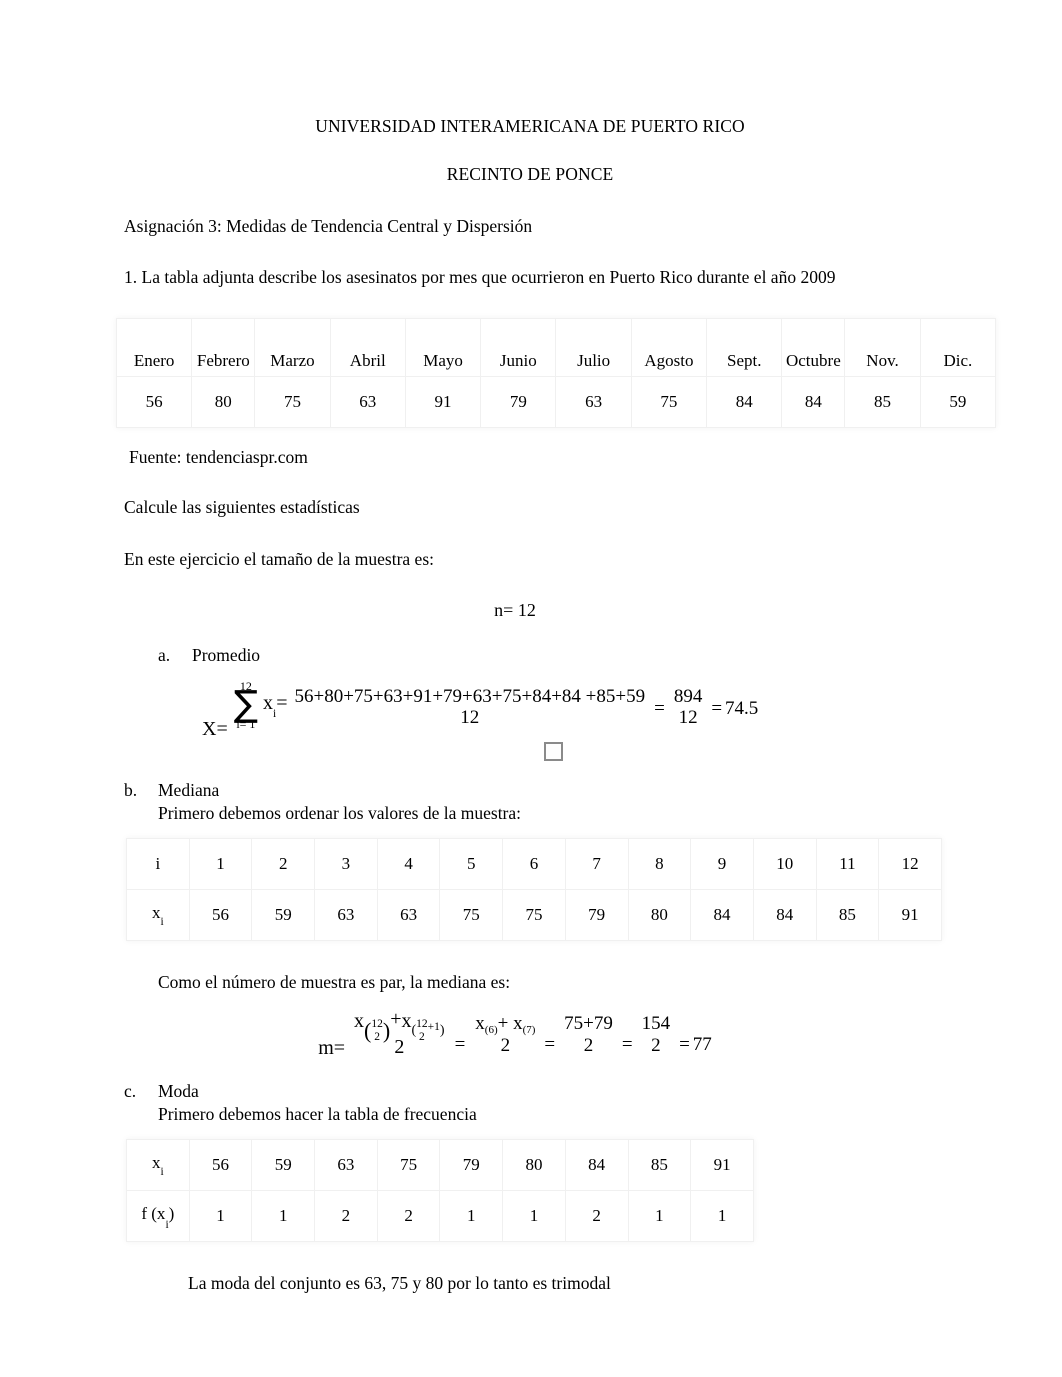 The image size is (1062, 1377). Describe the element at coordinates (722, 1164) in the screenshot. I see `freq-value-9: 91` at that location.